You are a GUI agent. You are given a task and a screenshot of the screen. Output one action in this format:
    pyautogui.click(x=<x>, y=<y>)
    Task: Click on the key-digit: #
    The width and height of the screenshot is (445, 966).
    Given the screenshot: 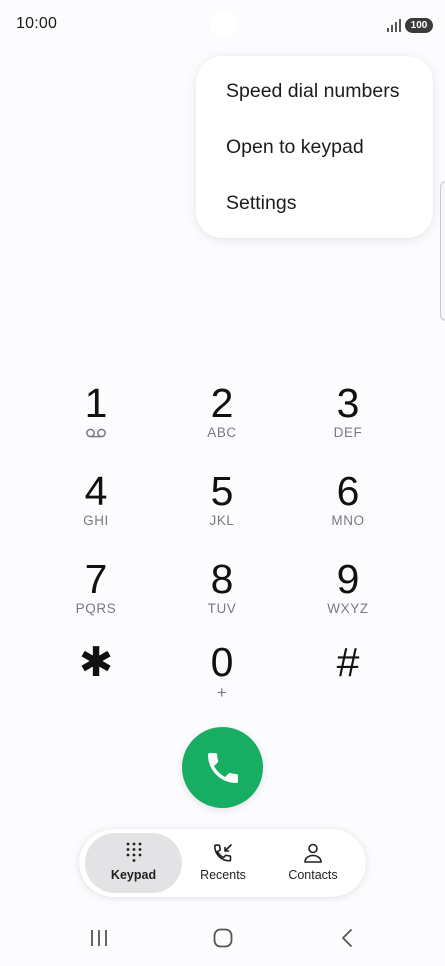 What is the action you would take?
    pyautogui.click(x=348, y=662)
    